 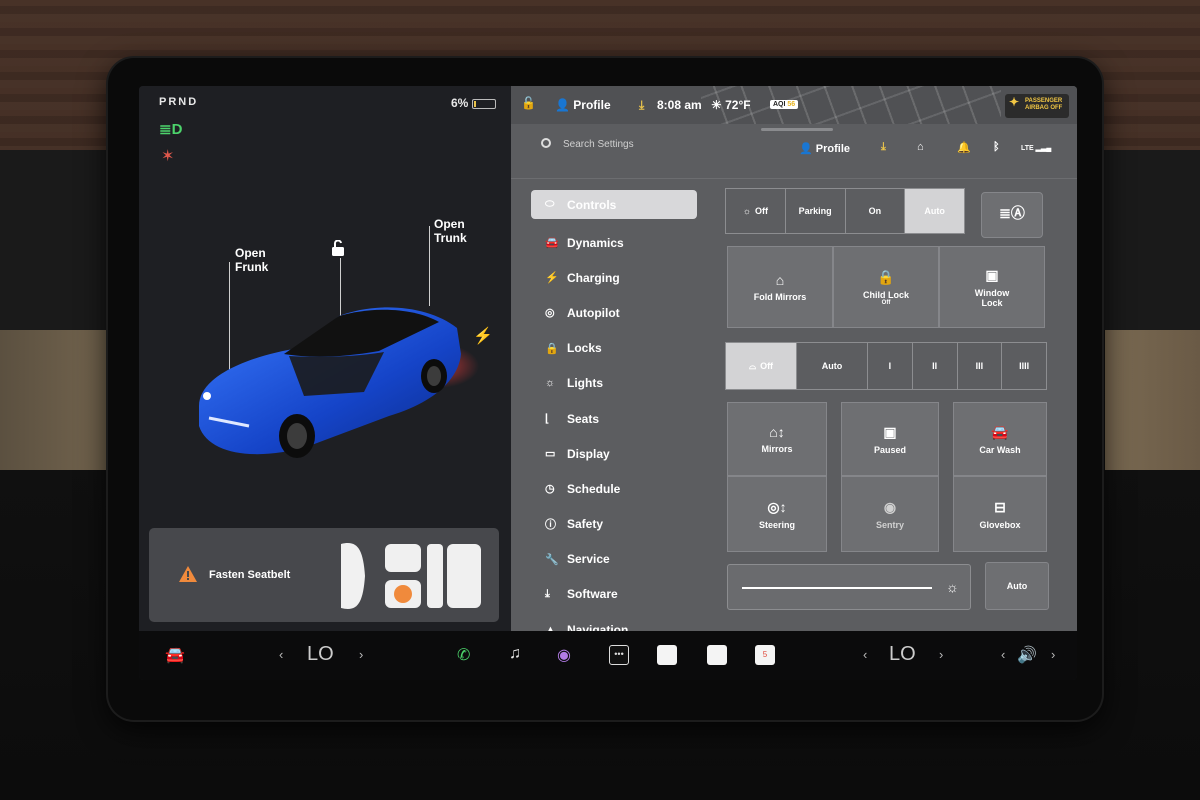 What do you see at coordinates (251, 260) in the screenshot?
I see `open-frunk-button: Open Frunk` at bounding box center [251, 260].